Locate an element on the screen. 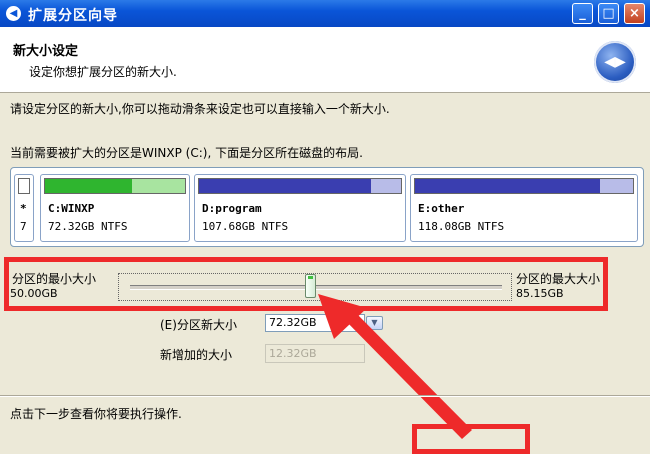 This screenshot has height=454, width=650. annotation-highlight-next-button is located at coordinates (471, 439).